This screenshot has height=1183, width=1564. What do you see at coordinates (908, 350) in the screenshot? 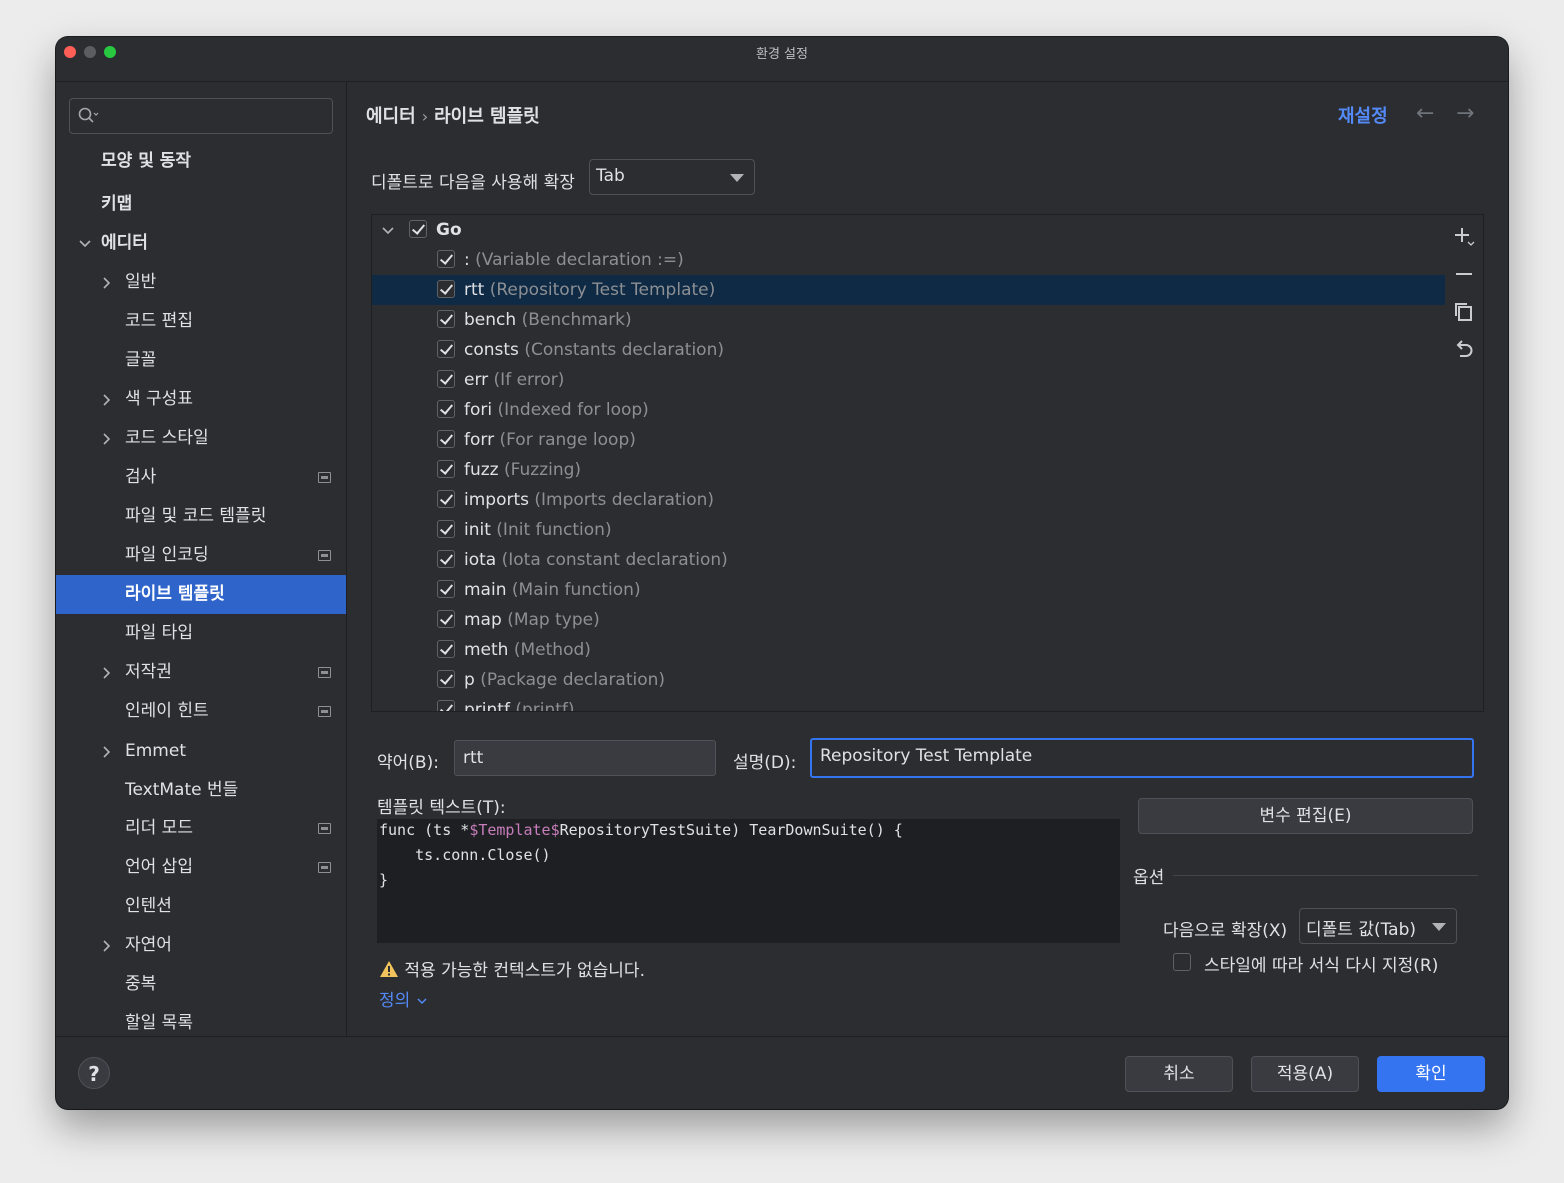
I see `template-row: consts (Constants declaration)` at bounding box center [908, 350].